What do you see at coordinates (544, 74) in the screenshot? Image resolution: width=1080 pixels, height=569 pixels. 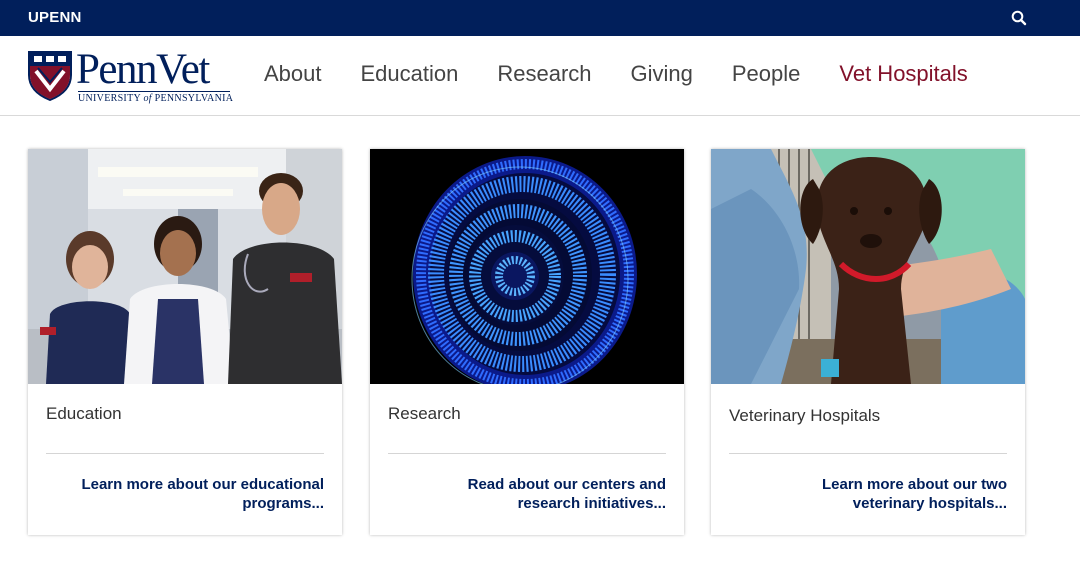 I see `nav-research: Research` at bounding box center [544, 74].